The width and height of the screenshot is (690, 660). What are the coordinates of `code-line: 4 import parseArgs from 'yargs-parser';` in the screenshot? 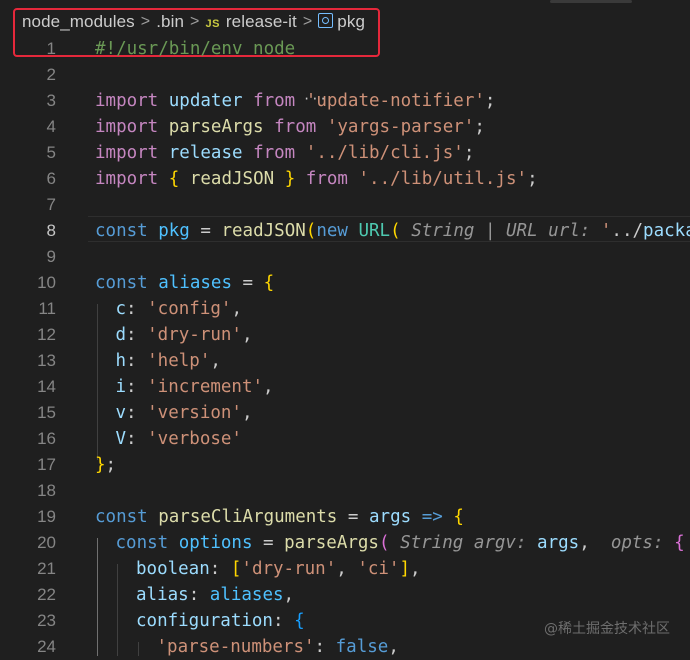 It's located at (345, 127).